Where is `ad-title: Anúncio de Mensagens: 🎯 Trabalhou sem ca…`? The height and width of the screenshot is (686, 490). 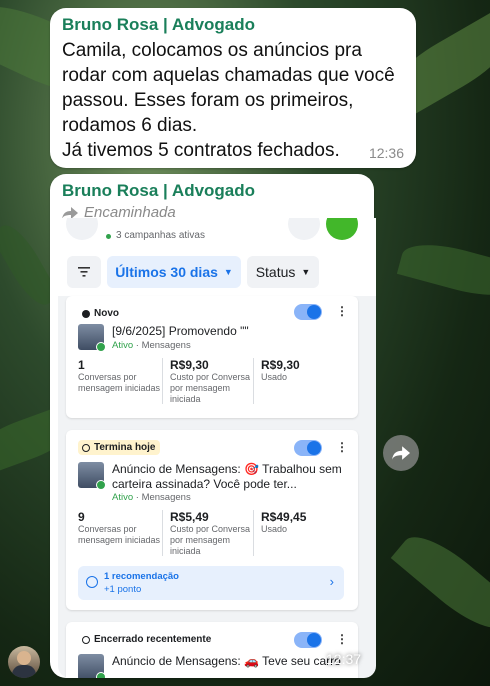
ad-title: Anúncio de Mensagens: 🎯 Trabalhou sem ca… is located at coordinates (227, 477).